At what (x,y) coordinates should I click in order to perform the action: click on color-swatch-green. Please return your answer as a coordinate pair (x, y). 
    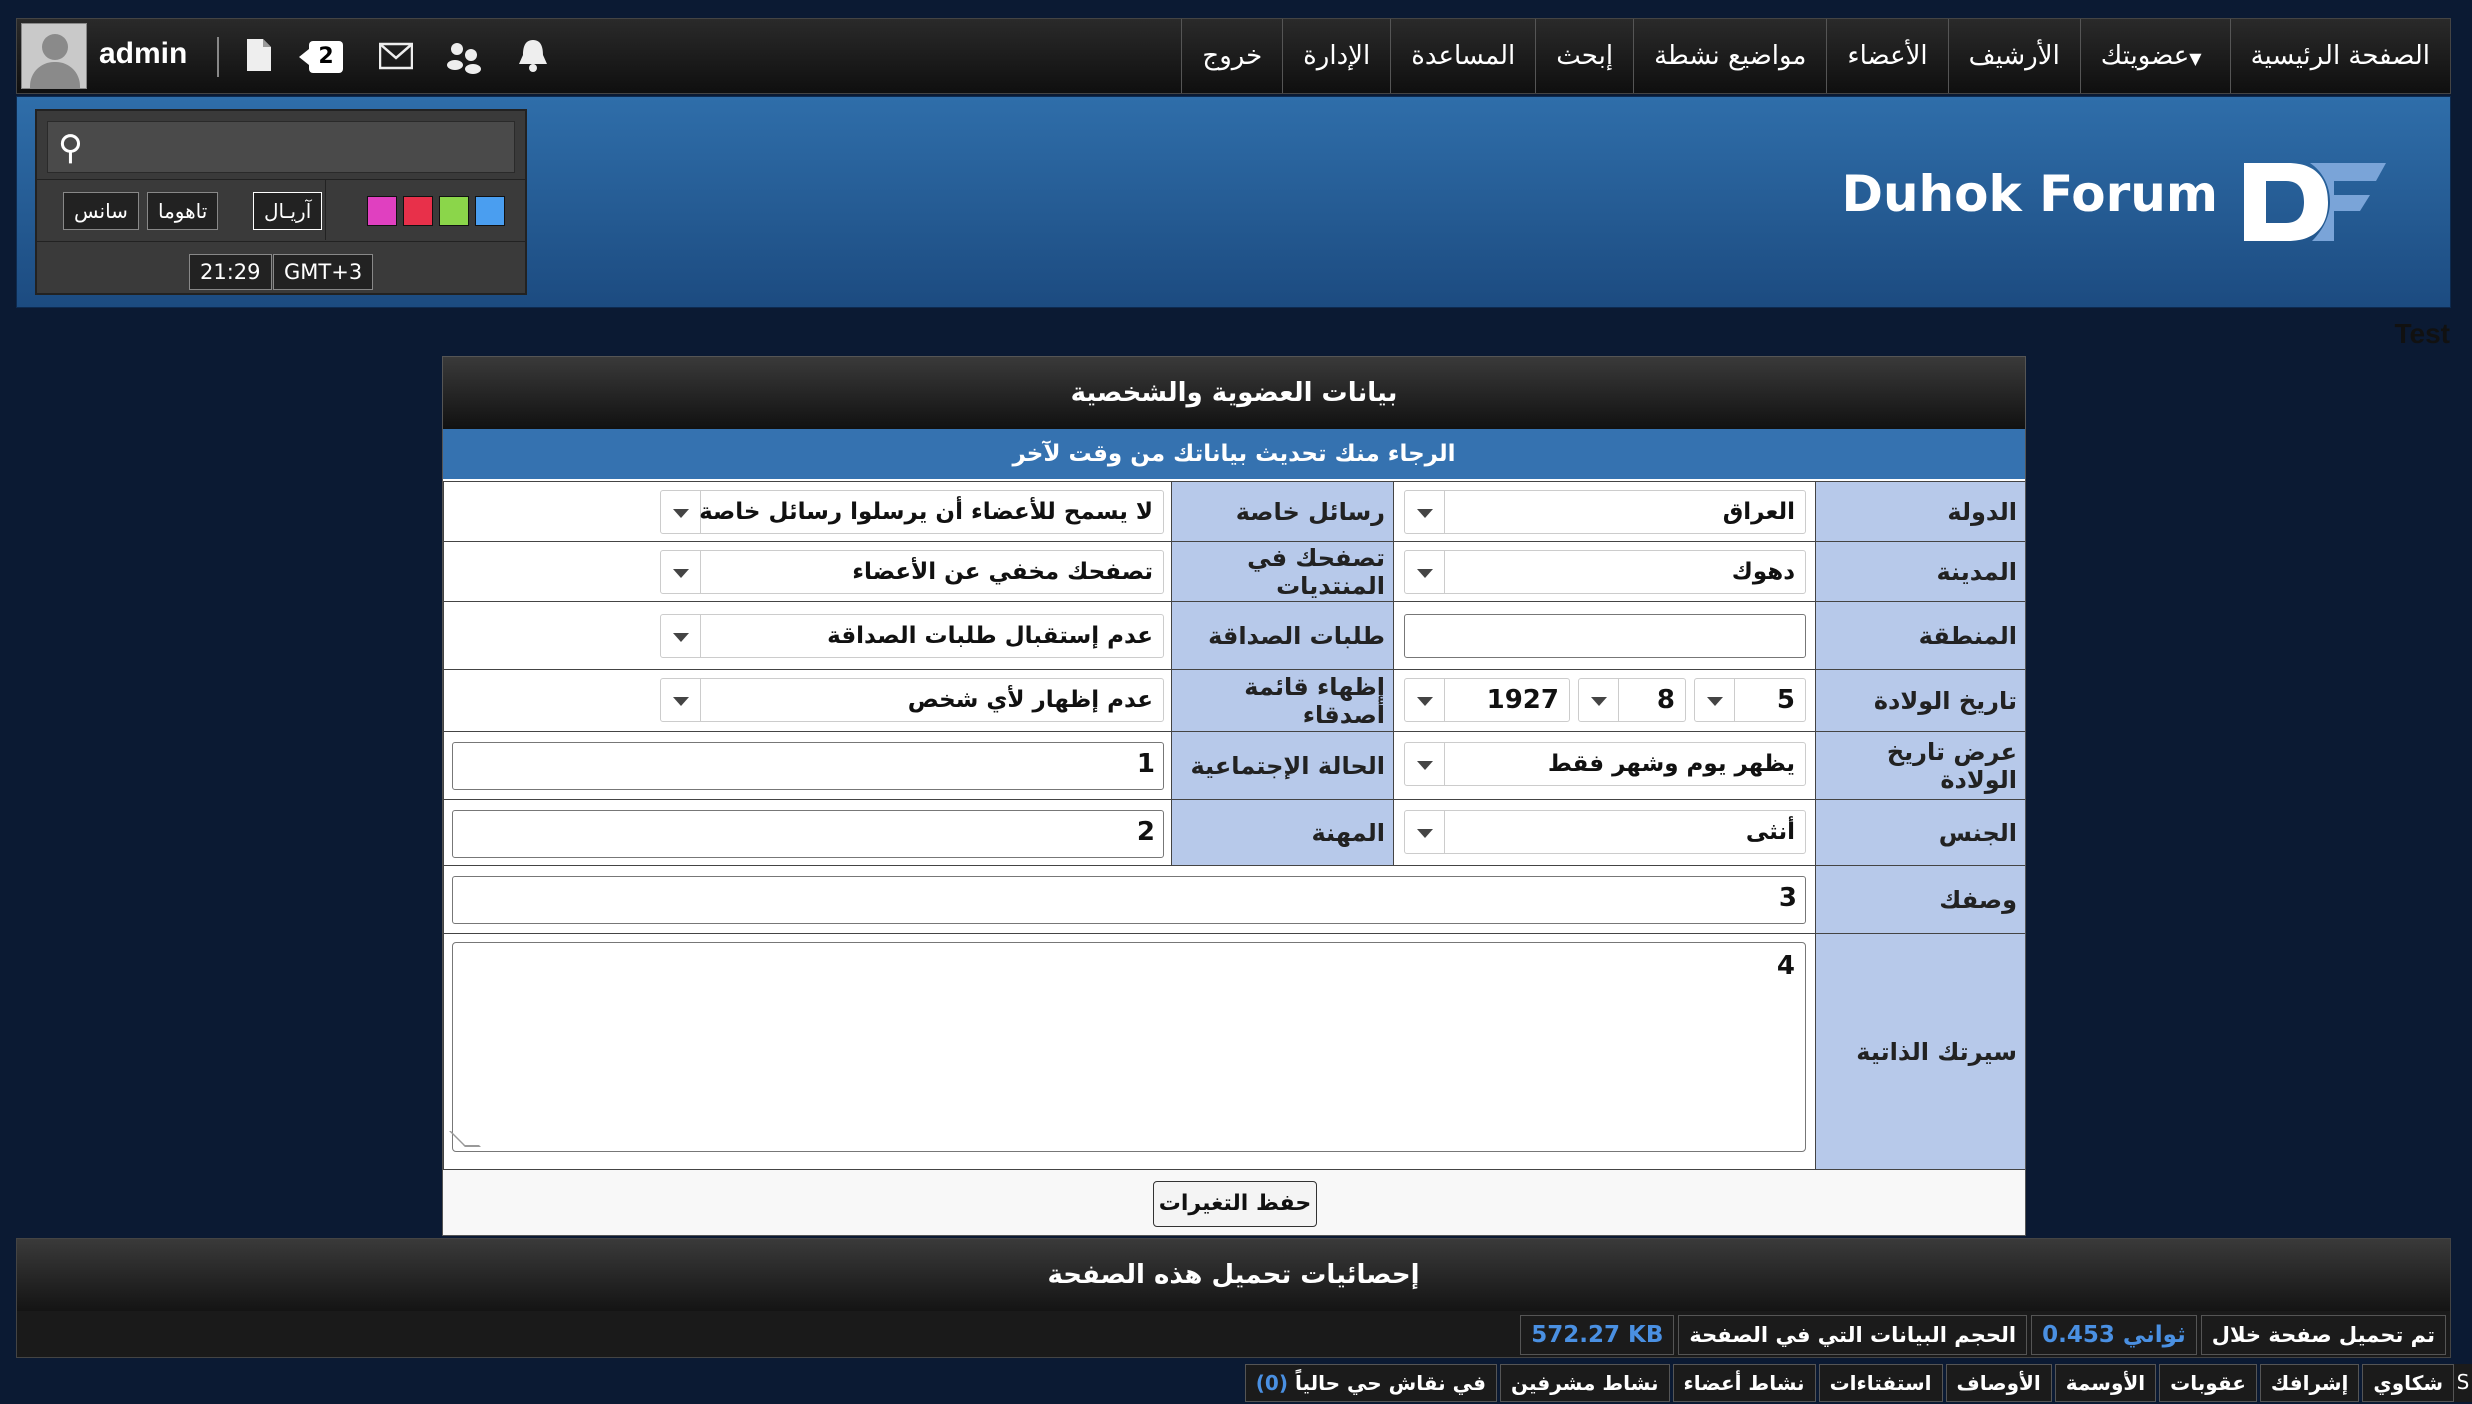
    Looking at the image, I should click on (454, 211).